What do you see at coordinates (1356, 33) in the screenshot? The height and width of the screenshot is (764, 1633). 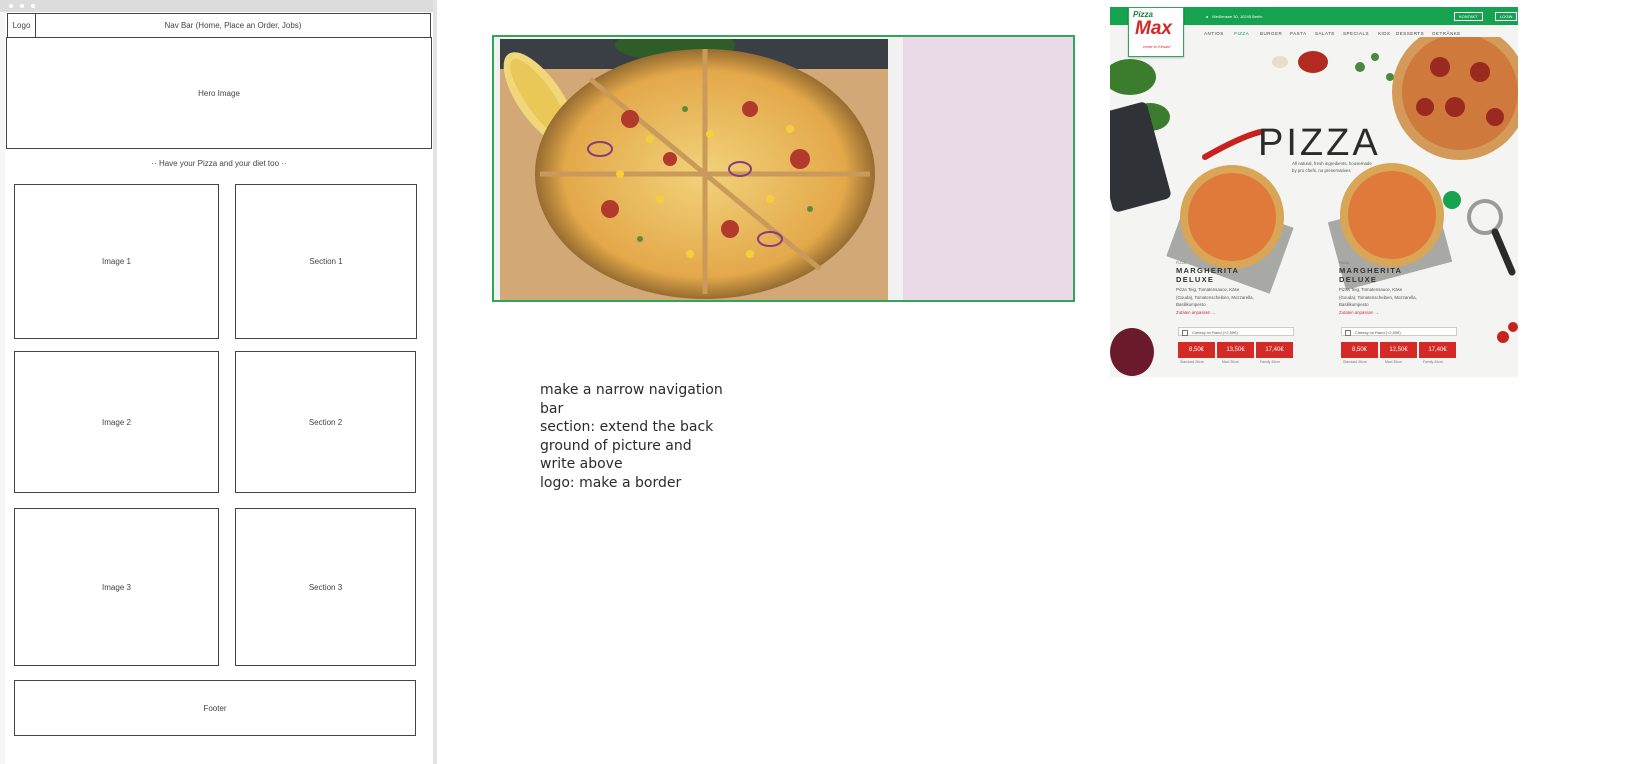 I see `nav-item-specials: SPECIALS` at bounding box center [1356, 33].